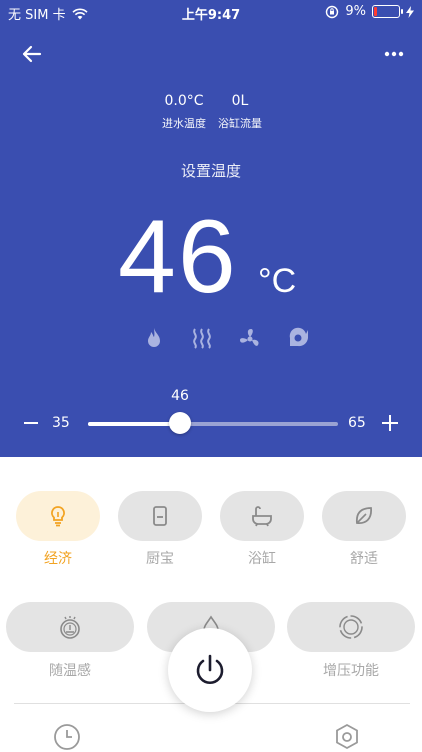 This screenshot has height=752, width=422. What do you see at coordinates (351, 671) in the screenshot?
I see `func-boost-label: 增压功能` at bounding box center [351, 671].